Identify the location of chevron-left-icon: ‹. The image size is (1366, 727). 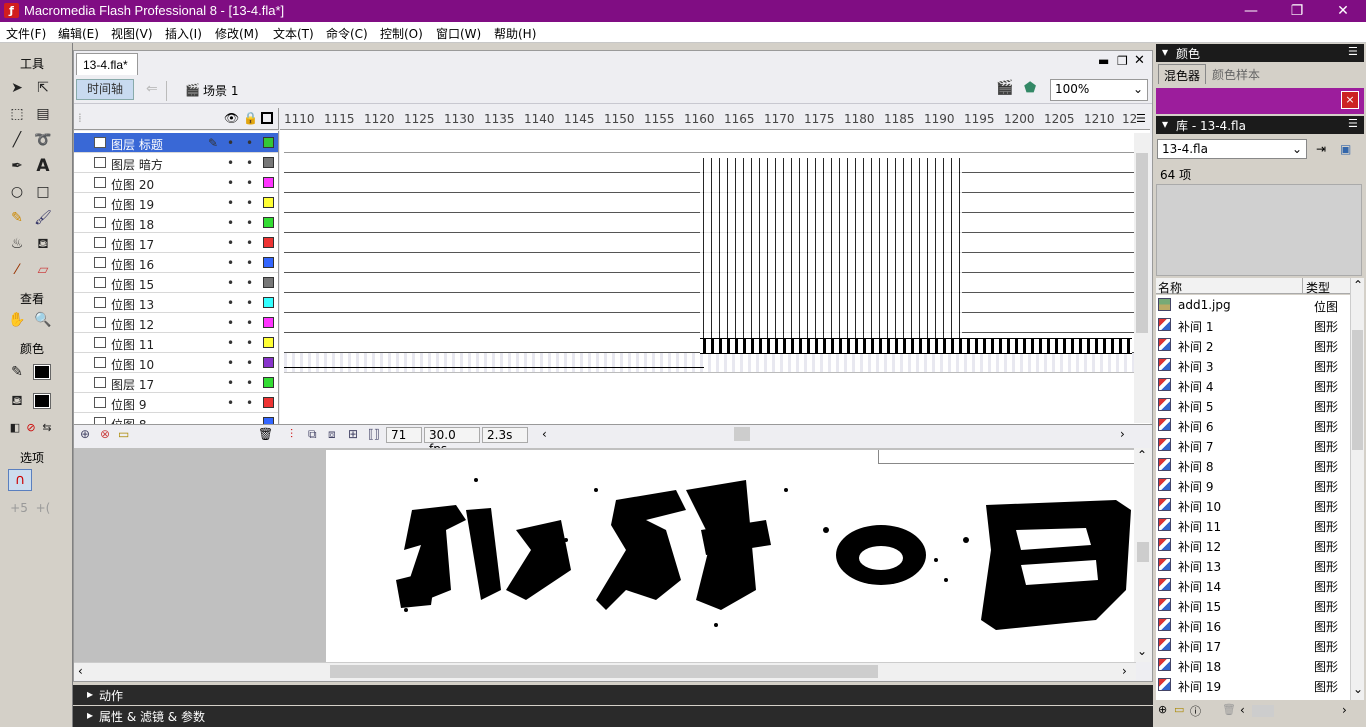
(80, 671).